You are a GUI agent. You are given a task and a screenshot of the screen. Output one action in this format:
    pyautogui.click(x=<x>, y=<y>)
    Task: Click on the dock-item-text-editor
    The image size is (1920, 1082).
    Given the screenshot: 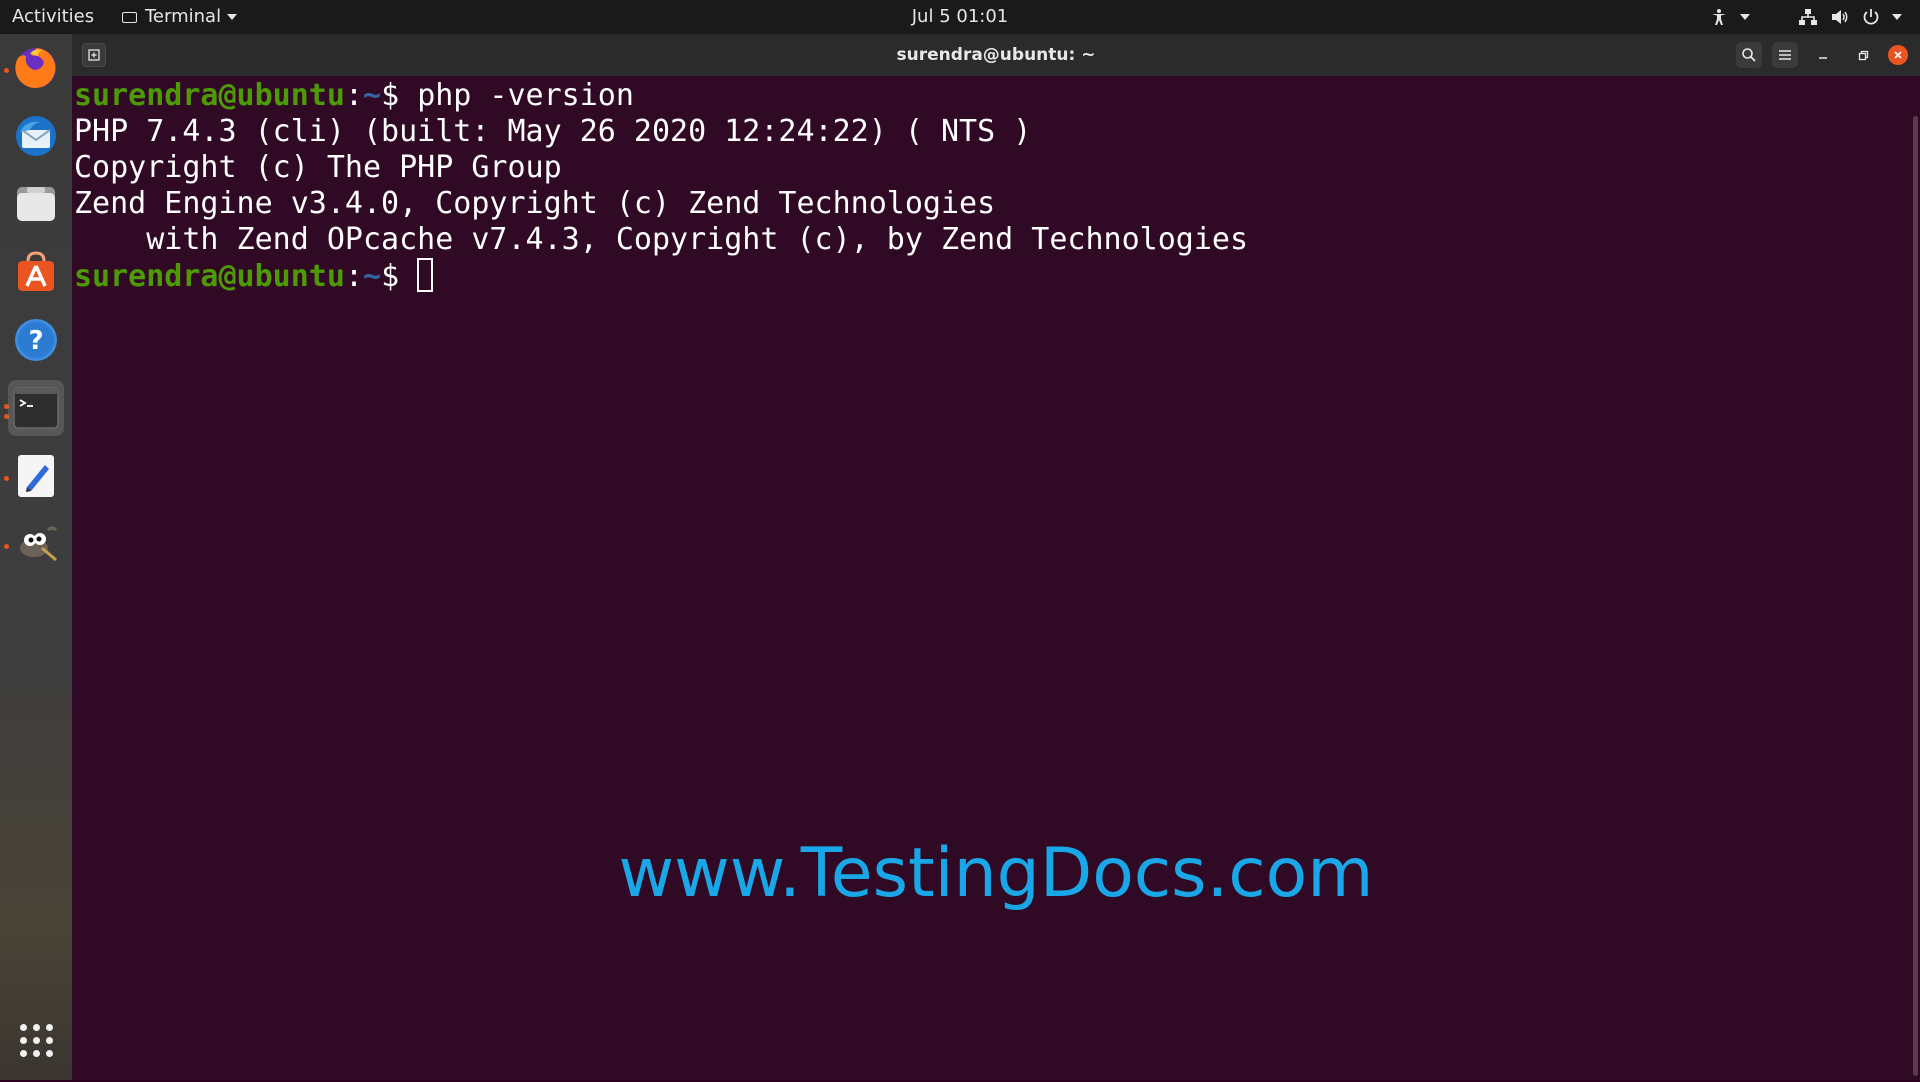 What is the action you would take?
    pyautogui.click(x=36, y=476)
    